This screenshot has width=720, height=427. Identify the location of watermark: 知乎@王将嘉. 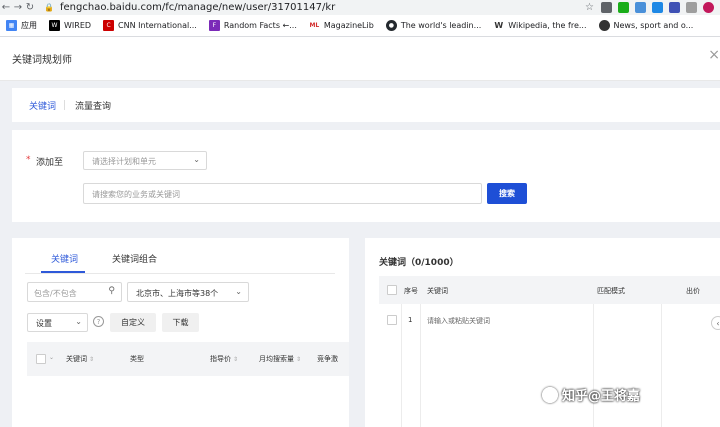
(591, 394).